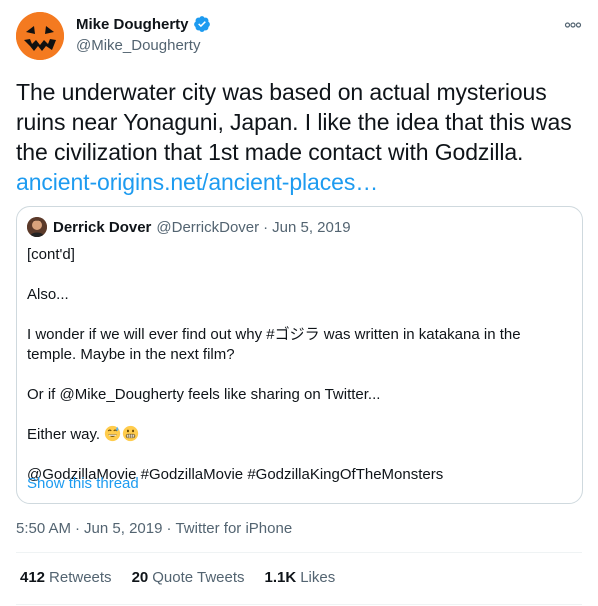 The image size is (598, 606). What do you see at coordinates (130, 433) in the screenshot?
I see `grimace-emoji-icon` at bounding box center [130, 433].